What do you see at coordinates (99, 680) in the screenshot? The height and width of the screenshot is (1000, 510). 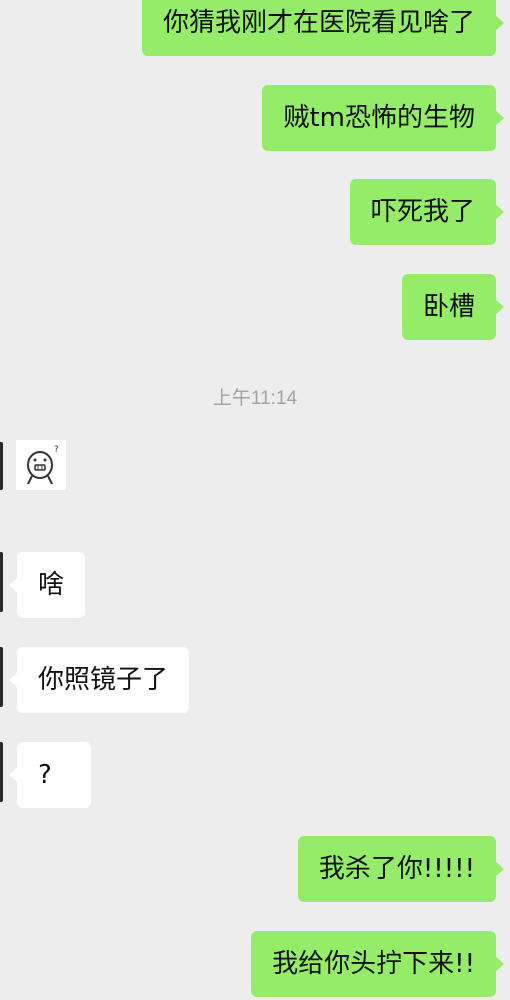 I see `incoming-message-bubble: 你照镜子了` at bounding box center [99, 680].